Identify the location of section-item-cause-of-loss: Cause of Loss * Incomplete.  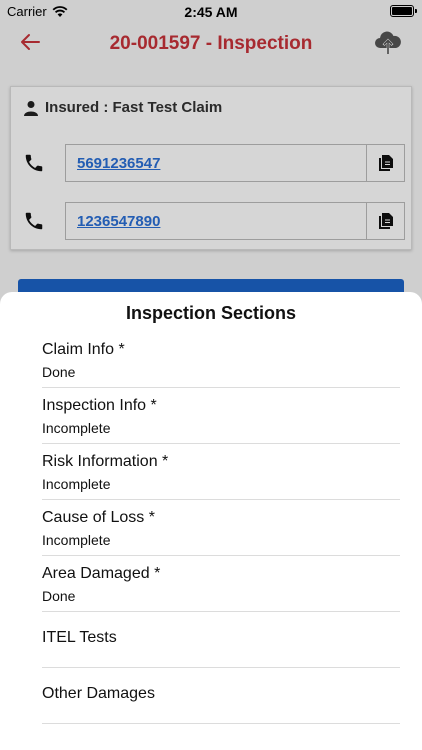
(221, 528).